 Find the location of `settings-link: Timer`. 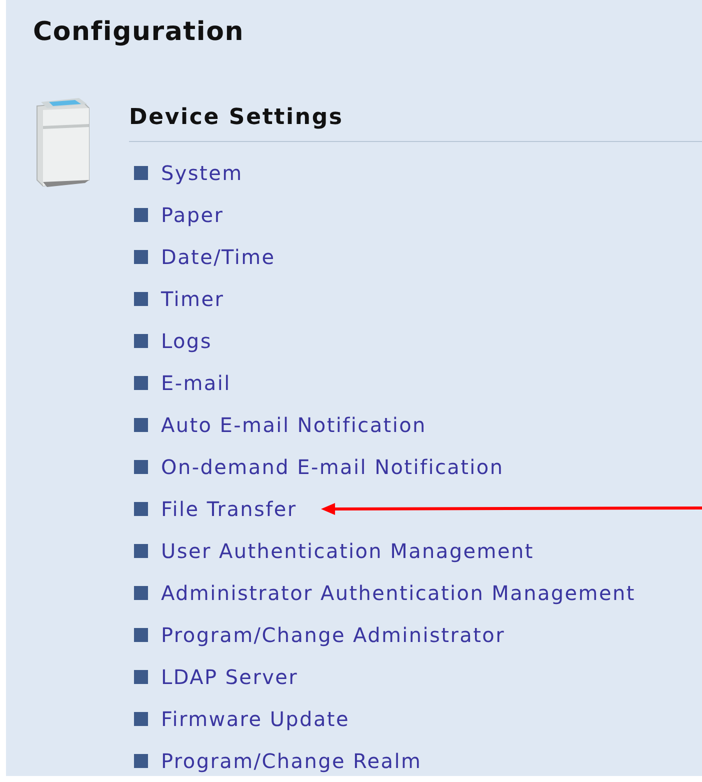

settings-link: Timer is located at coordinates (192, 299).